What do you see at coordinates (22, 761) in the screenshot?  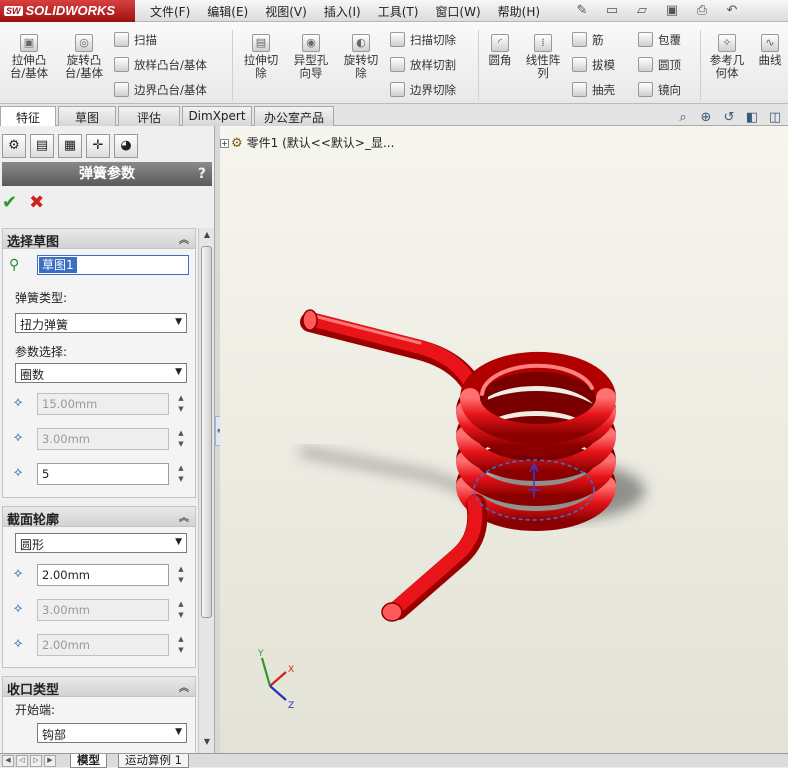 I see `prev-tab-icon: ◁` at bounding box center [22, 761].